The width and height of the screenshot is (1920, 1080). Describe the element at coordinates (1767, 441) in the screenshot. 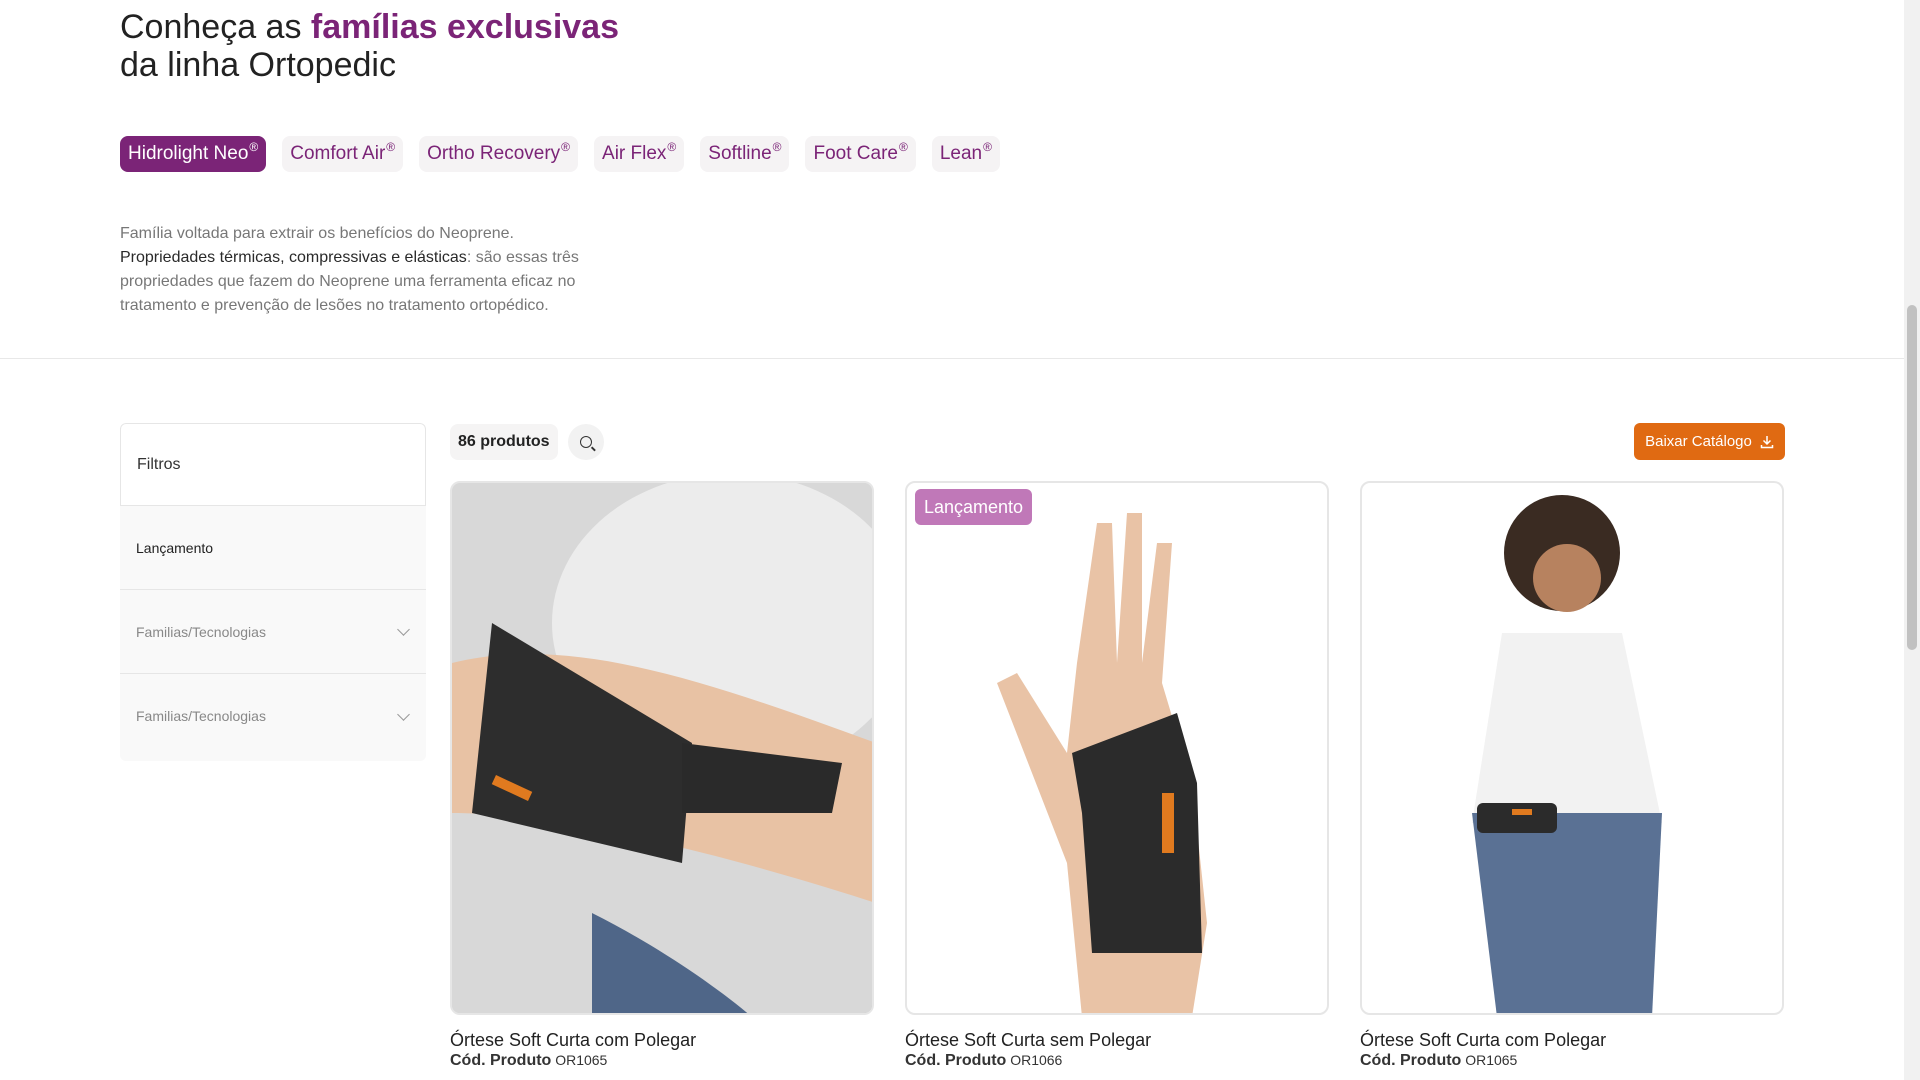

I see `download-icon` at that location.